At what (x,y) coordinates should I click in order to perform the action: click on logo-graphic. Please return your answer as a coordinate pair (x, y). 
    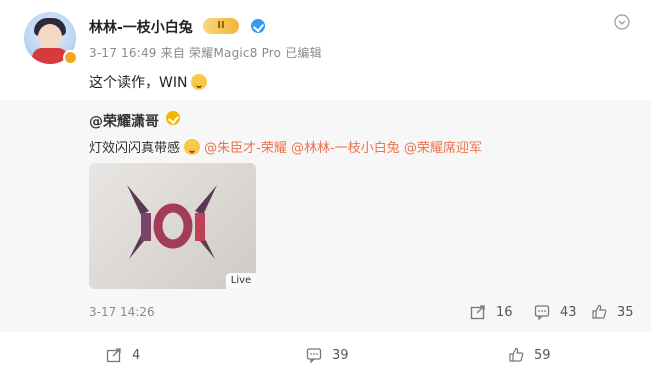
    Looking at the image, I should click on (172, 222).